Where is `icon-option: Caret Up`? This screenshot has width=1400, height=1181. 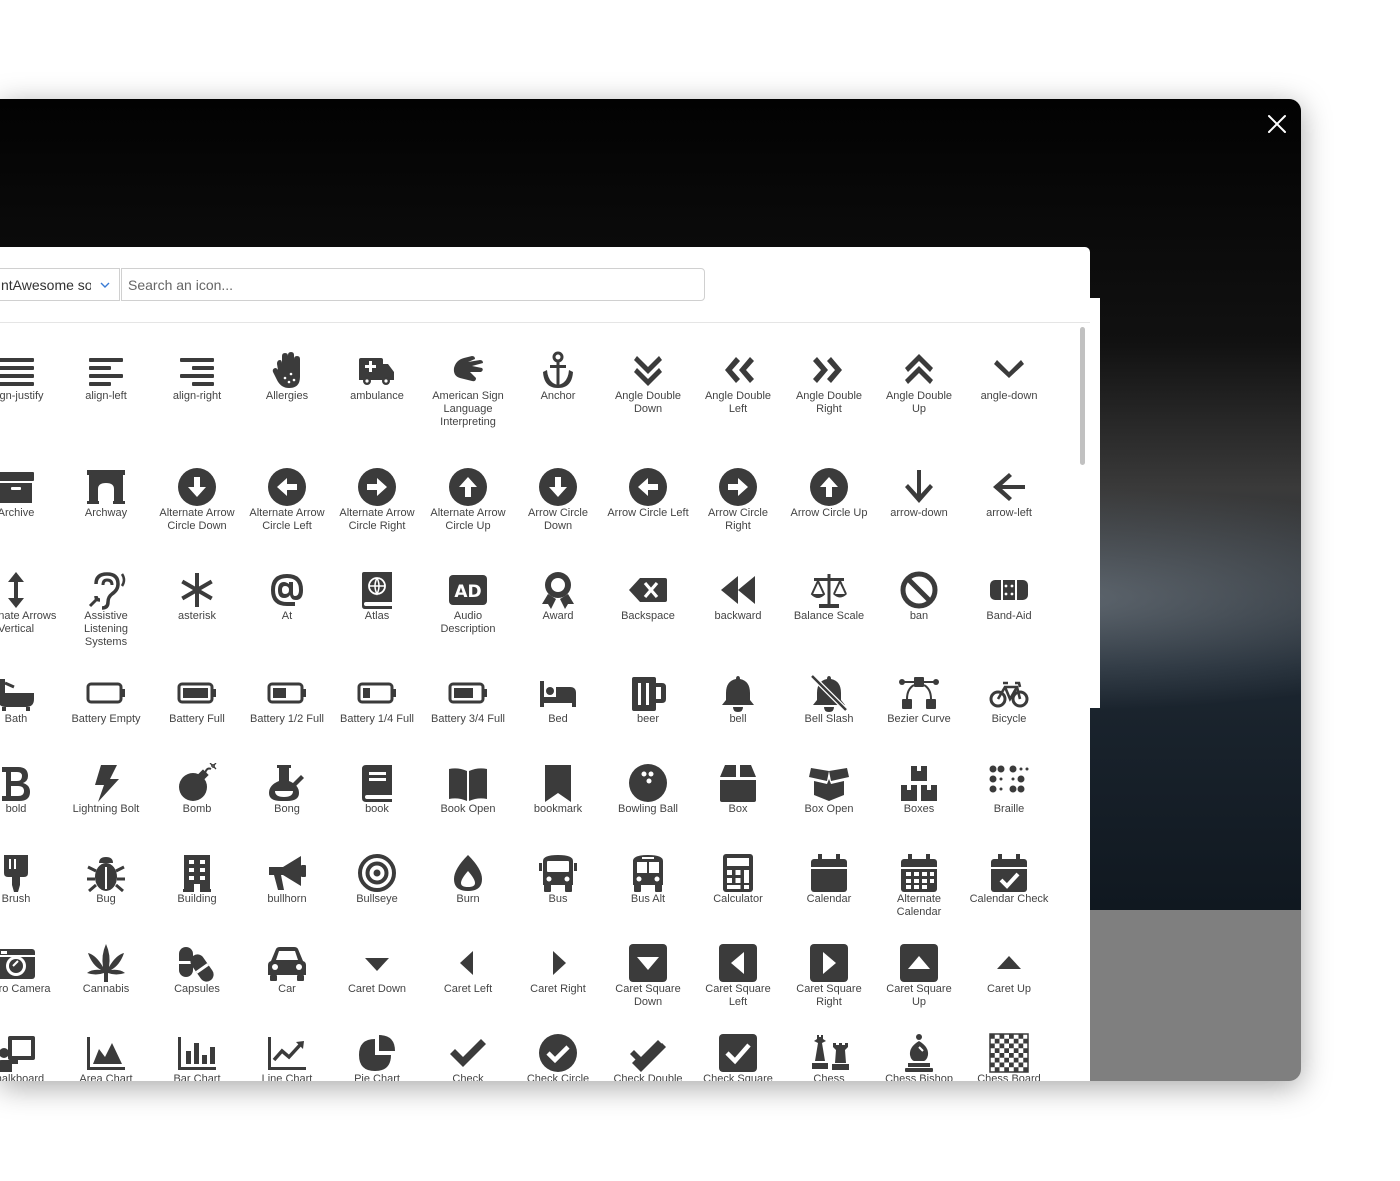 icon-option: Caret Up is located at coordinates (1009, 969).